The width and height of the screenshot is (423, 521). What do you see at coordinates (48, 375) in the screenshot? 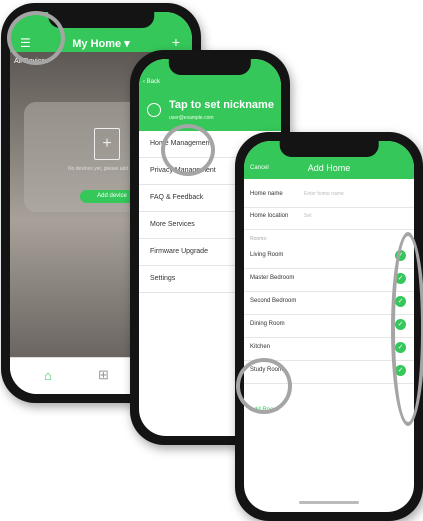
I see `home-tab-icon: ⌂` at bounding box center [48, 375].